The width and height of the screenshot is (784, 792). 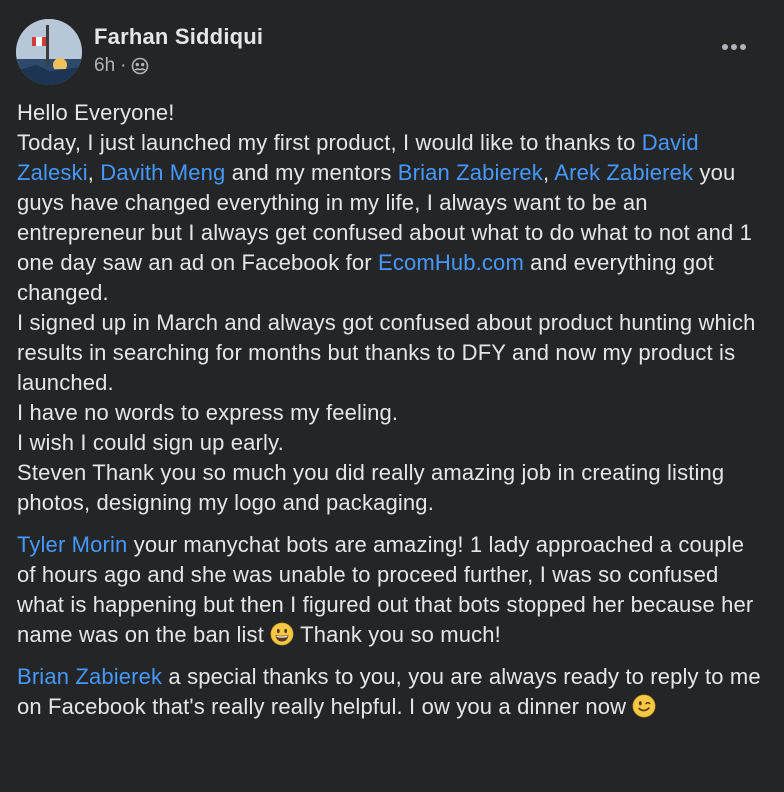 I want to click on url-link: EcomHub.com, so click(x=451, y=262).